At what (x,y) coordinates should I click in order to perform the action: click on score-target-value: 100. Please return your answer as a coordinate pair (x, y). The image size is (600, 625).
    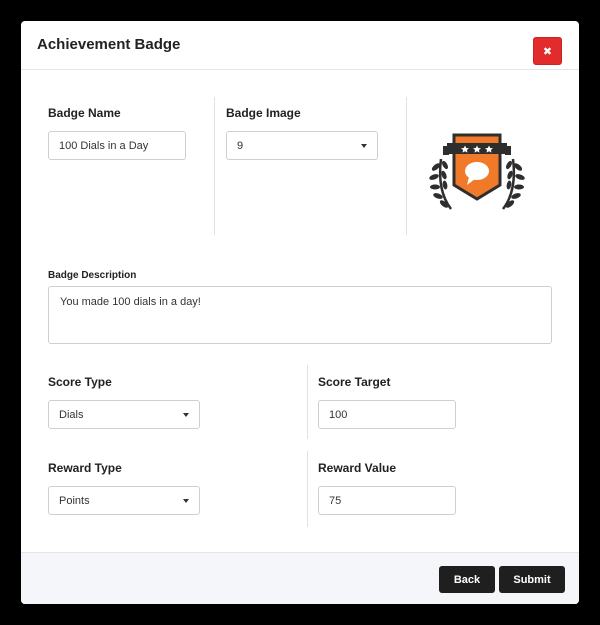
    Looking at the image, I should click on (338, 414).